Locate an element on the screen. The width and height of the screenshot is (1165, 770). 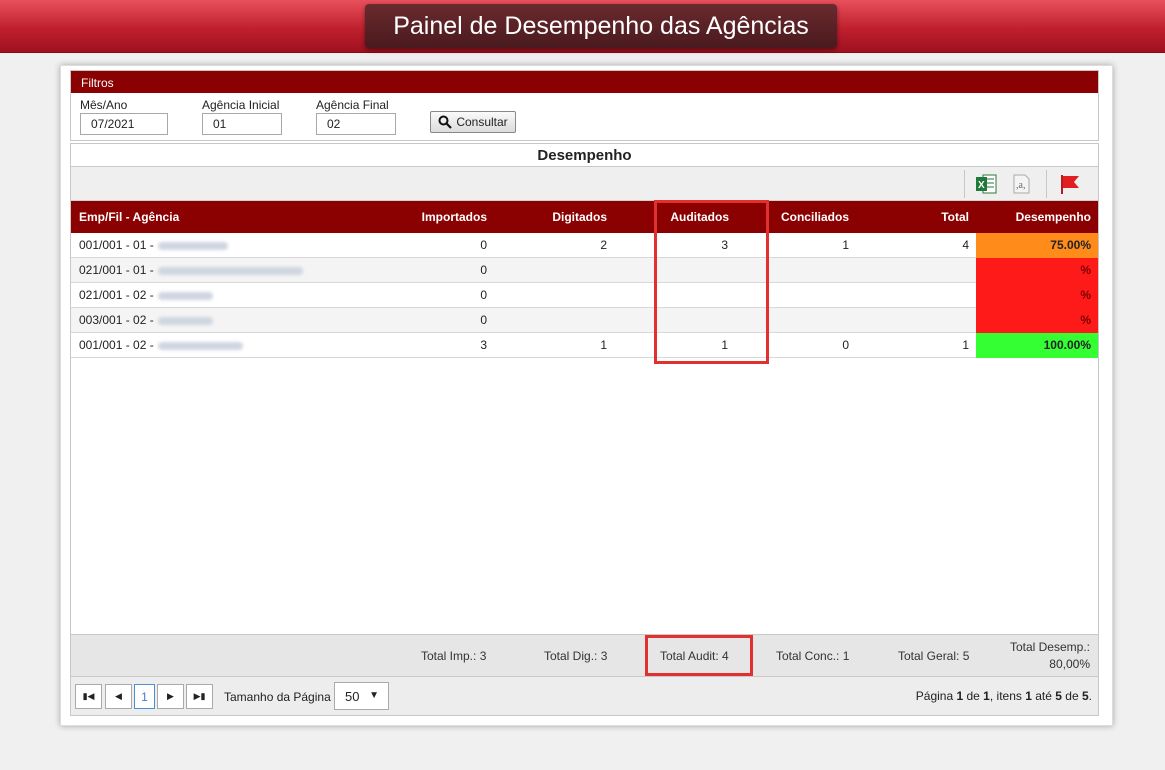
agencia-inicial-label: Agência Inicial is located at coordinates (241, 105).